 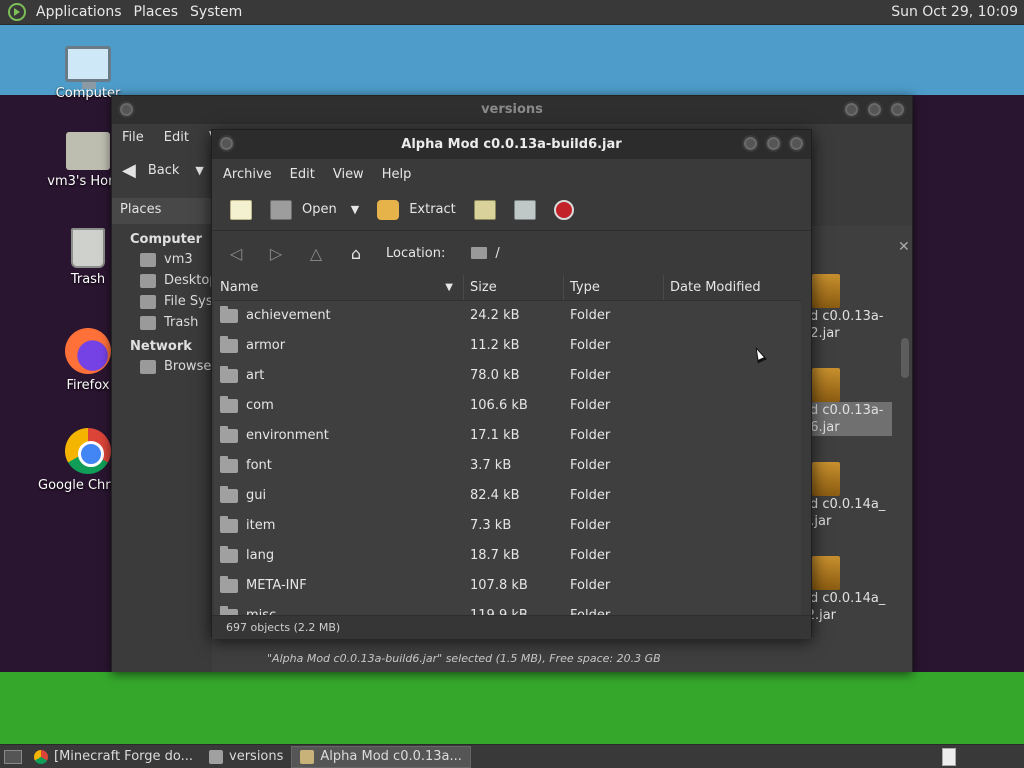 I want to click on add-files-button, so click(x=485, y=210).